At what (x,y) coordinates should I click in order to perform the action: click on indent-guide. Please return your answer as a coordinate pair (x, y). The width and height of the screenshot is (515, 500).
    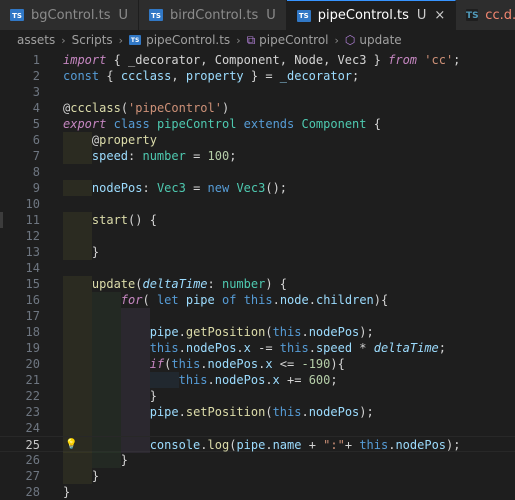
    Looking at the image, I should click on (106, 316).